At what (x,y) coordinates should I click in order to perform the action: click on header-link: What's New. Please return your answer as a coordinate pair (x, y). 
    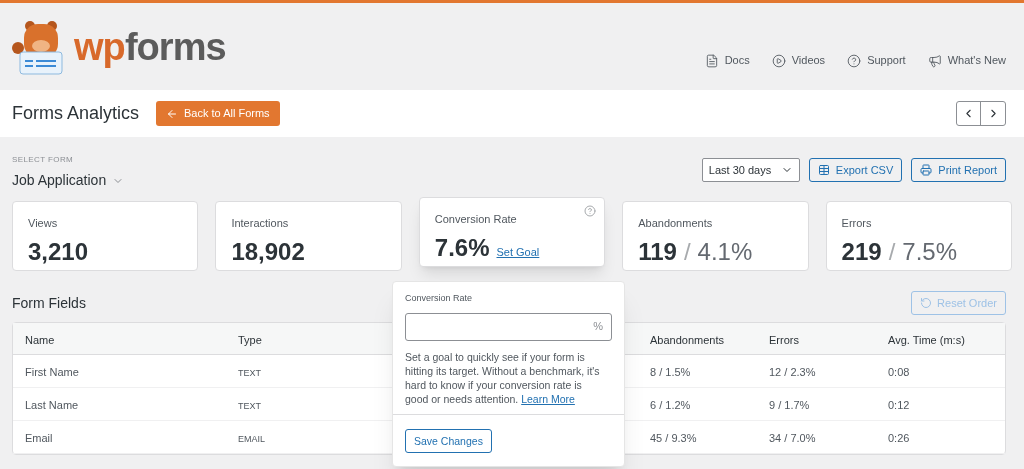
    Looking at the image, I should click on (966, 60).